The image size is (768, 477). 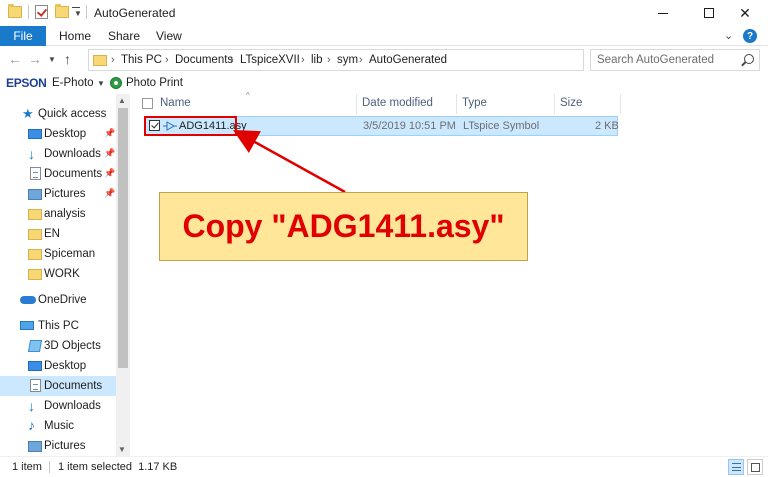 What do you see at coordinates (78, 13) in the screenshot?
I see `quick-access-dropdown-icon: ▼` at bounding box center [78, 13].